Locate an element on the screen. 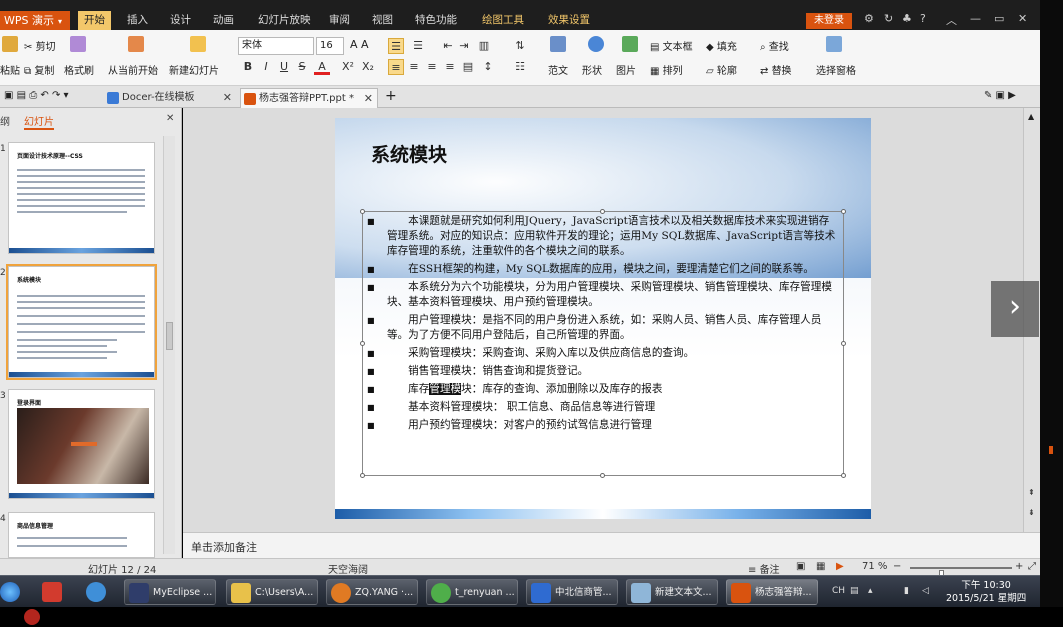 Image resolution: width=1063 pixels, height=627 pixels. shirt-icon: ♣ is located at coordinates (907, 18).